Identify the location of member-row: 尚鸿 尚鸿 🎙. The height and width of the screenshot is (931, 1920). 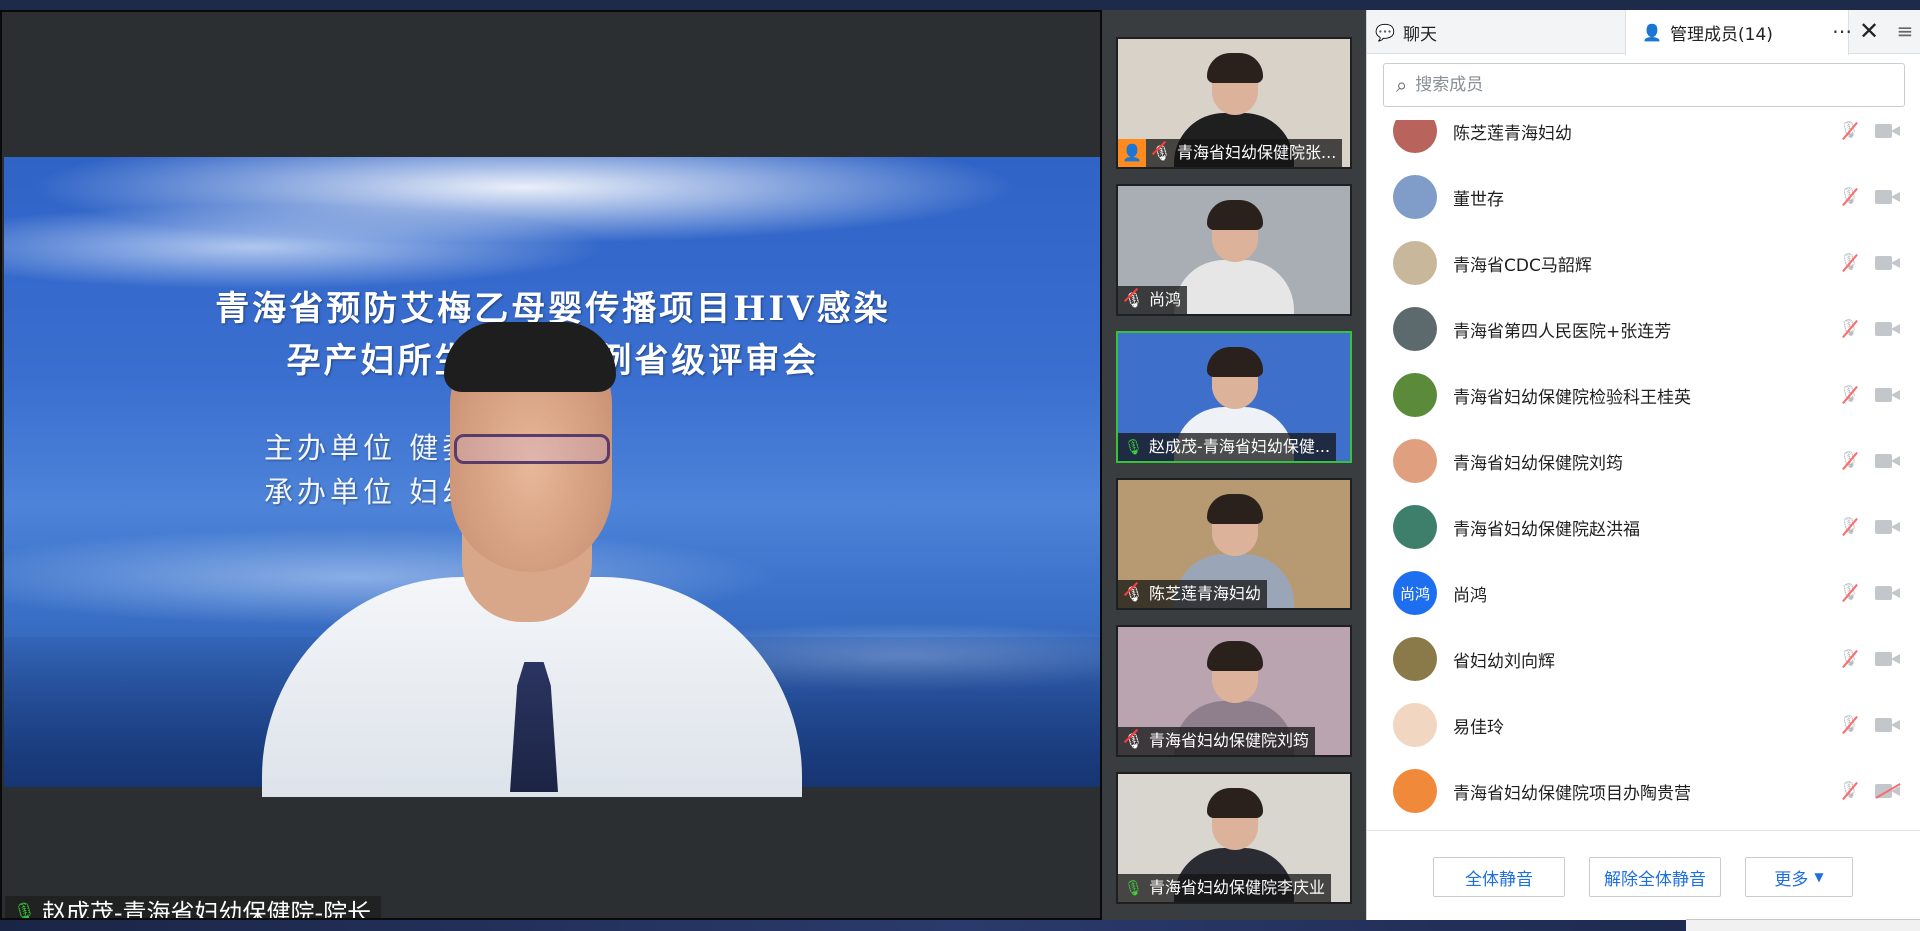
(1643, 593).